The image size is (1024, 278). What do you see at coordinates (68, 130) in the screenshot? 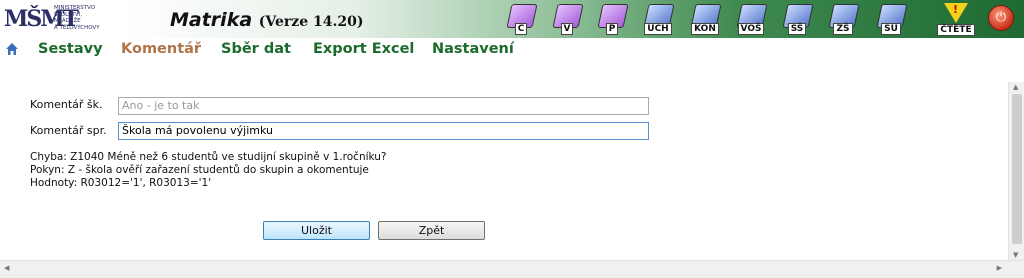
I see `label-admin-comment: Komentář spr.` at bounding box center [68, 130].